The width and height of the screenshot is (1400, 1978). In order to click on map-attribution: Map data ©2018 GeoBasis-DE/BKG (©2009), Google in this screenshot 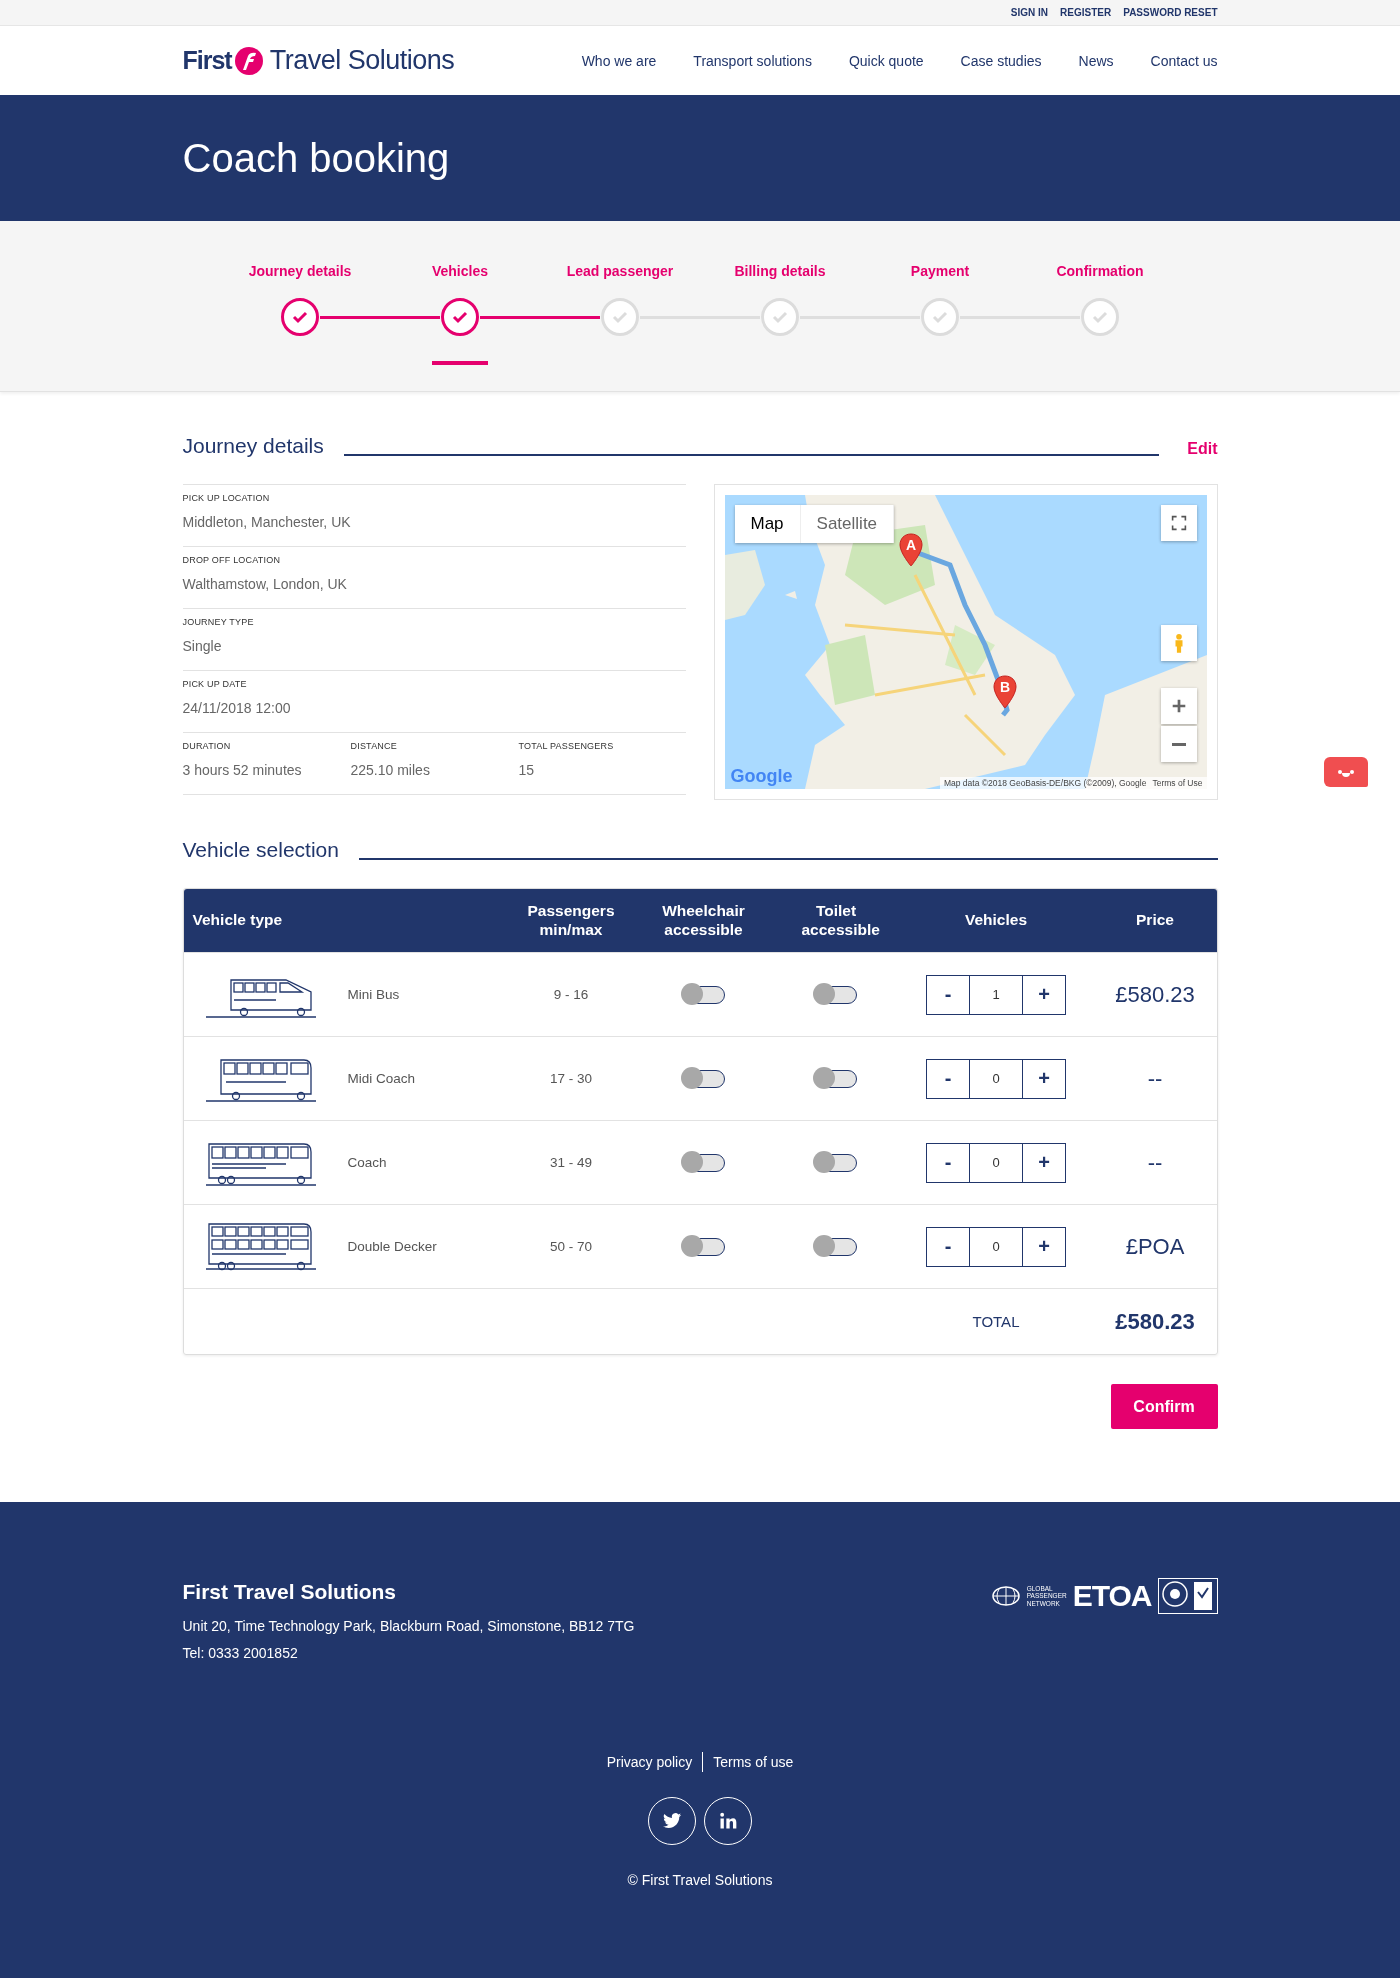, I will do `click(1045, 783)`.